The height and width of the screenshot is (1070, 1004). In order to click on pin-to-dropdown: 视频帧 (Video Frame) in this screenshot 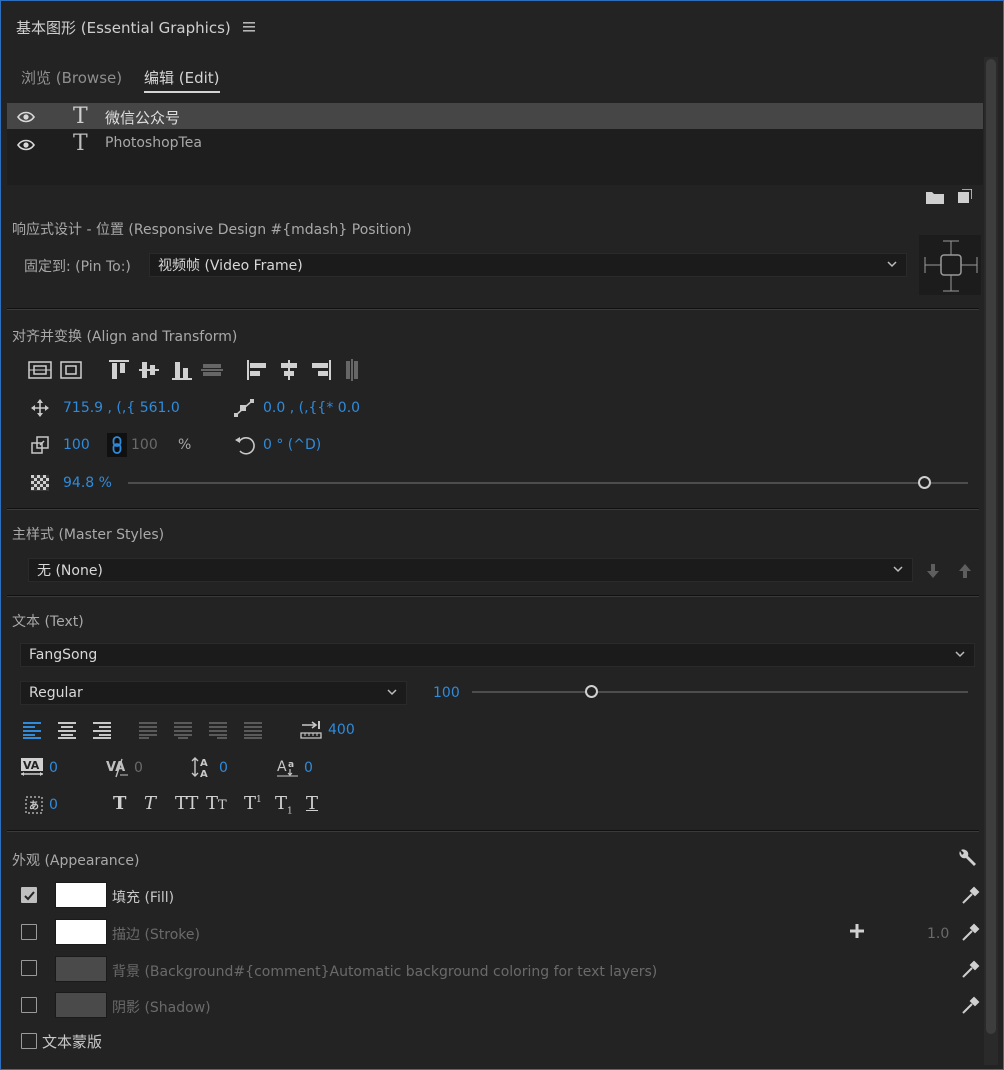, I will do `click(528, 265)`.